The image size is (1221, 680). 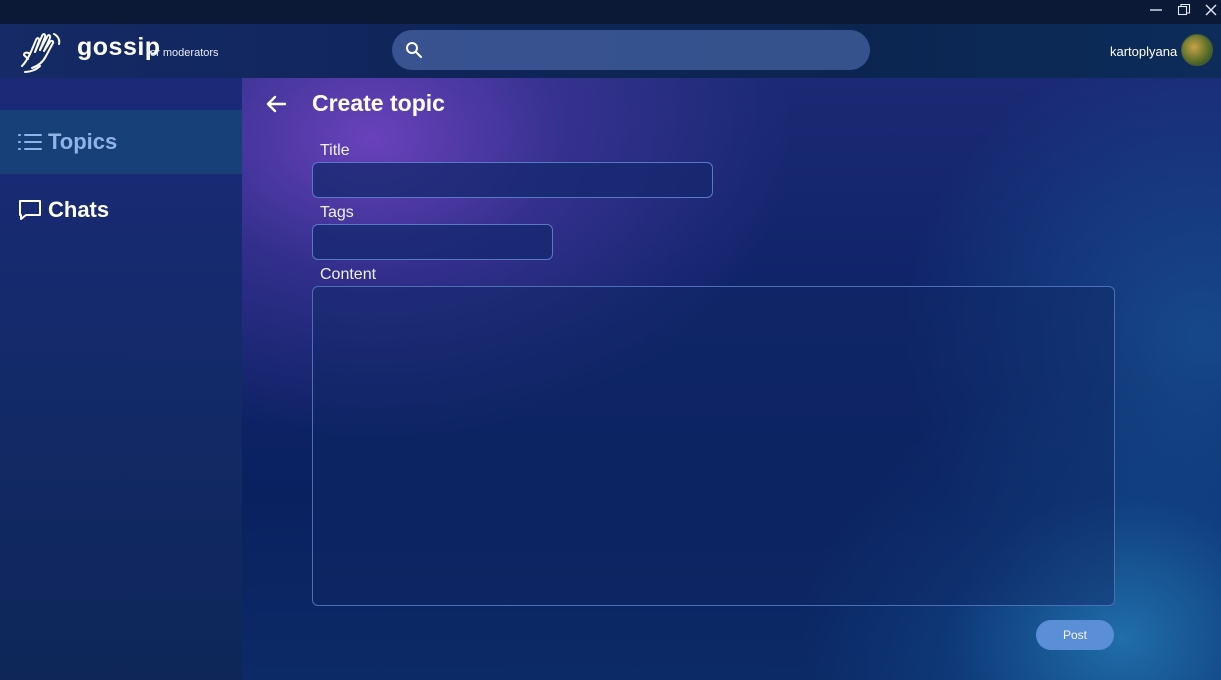 I want to click on sidebar-item-label: Chats, so click(x=79, y=209).